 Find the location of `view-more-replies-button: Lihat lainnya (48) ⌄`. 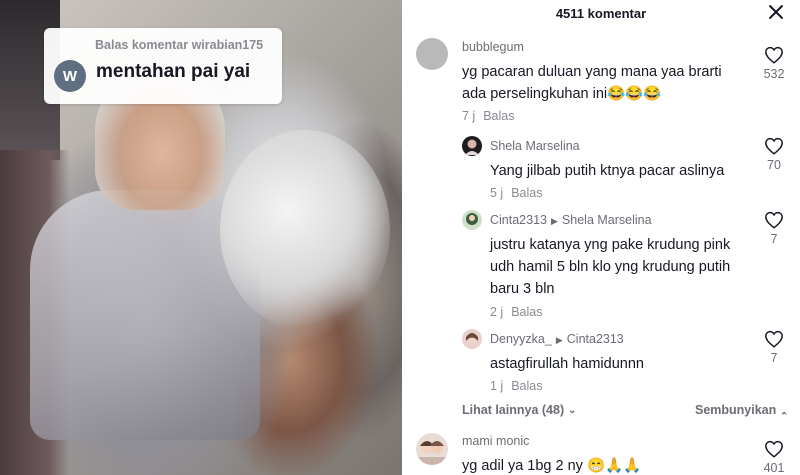

view-more-replies-button: Lihat lainnya (48) ⌄ is located at coordinates (519, 410).